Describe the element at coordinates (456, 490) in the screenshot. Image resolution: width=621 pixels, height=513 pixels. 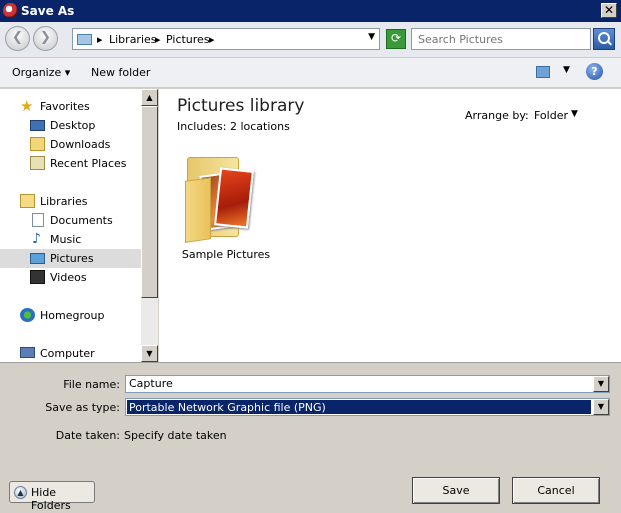
I see `save-button: Save` at that location.